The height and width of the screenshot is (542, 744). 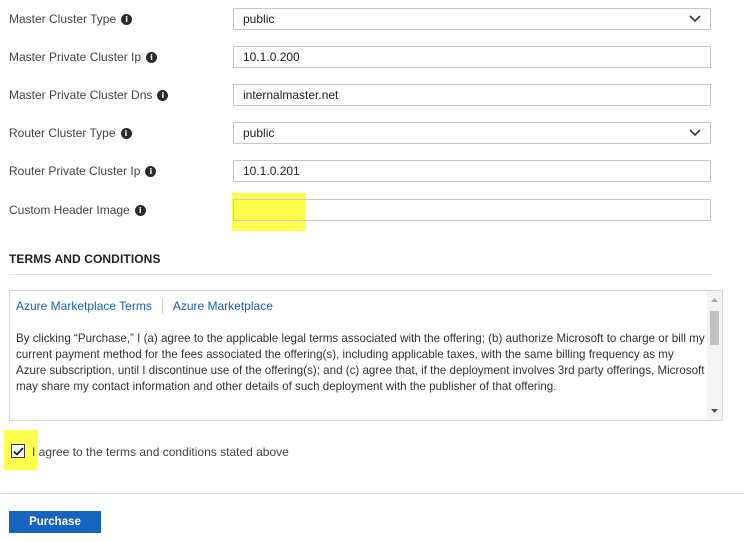 What do you see at coordinates (714, 300) in the screenshot?
I see `scroll-up-arrow-icon` at bounding box center [714, 300].